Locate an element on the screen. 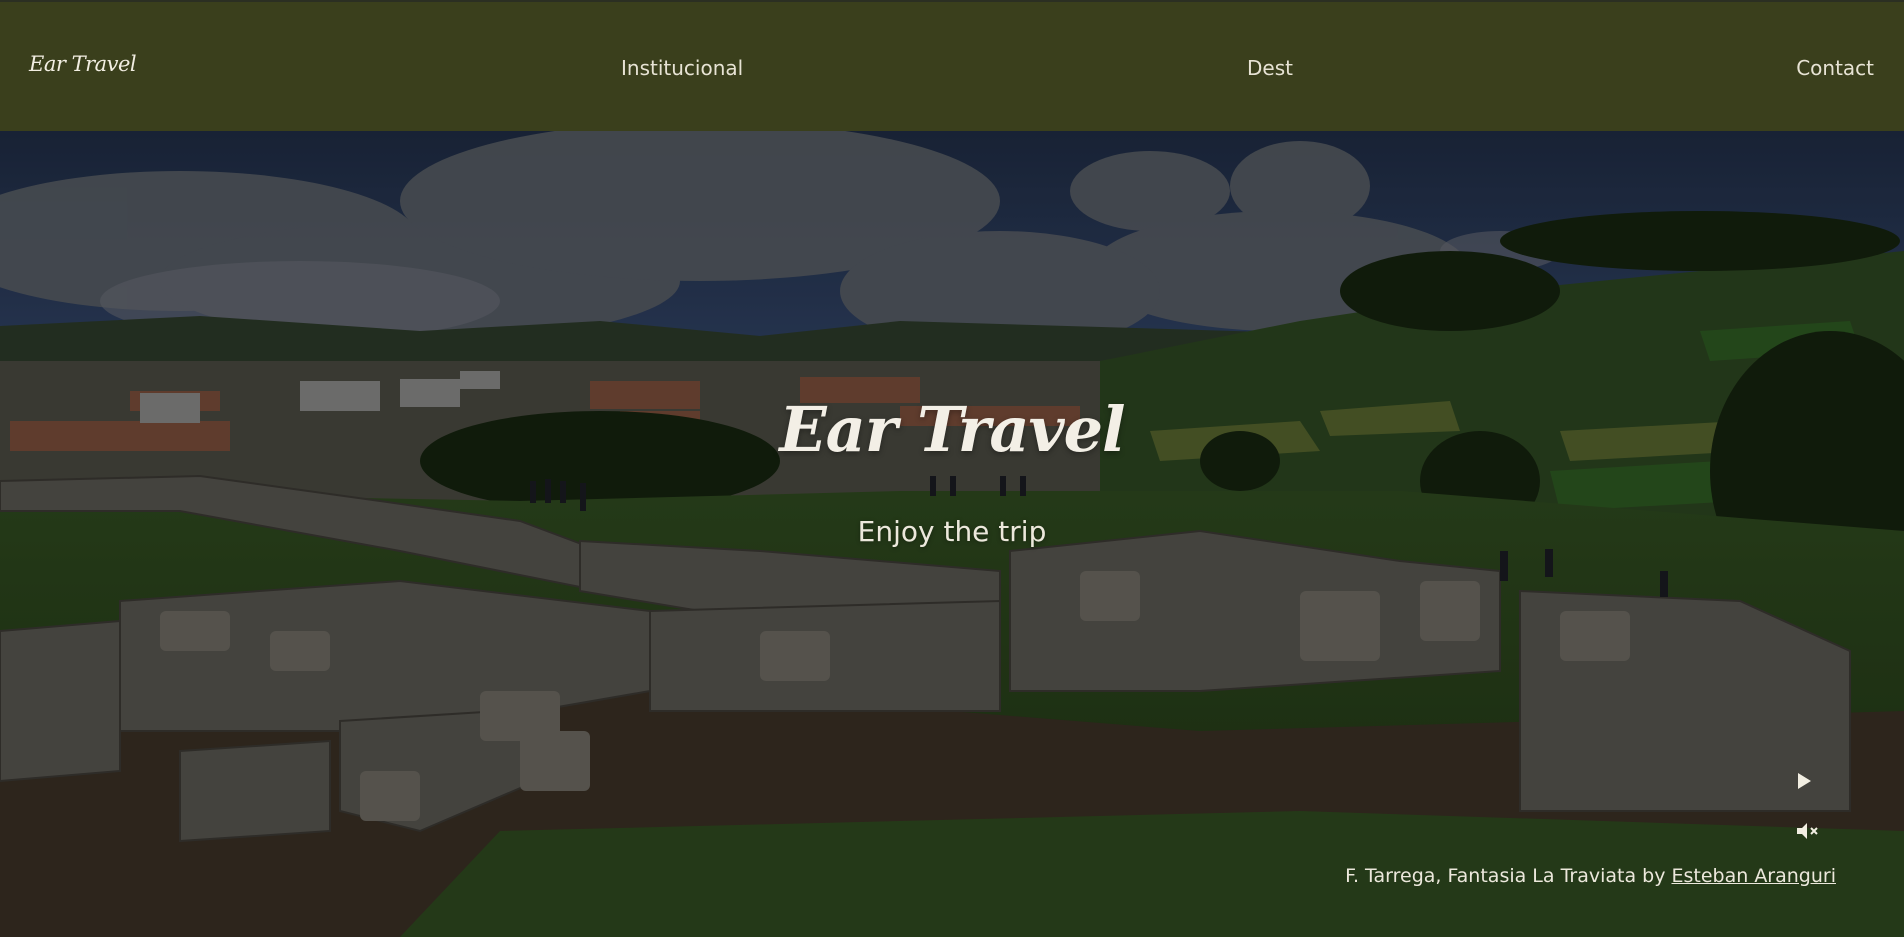 The height and width of the screenshot is (937, 1904). play-button is located at coordinates (1810, 786).